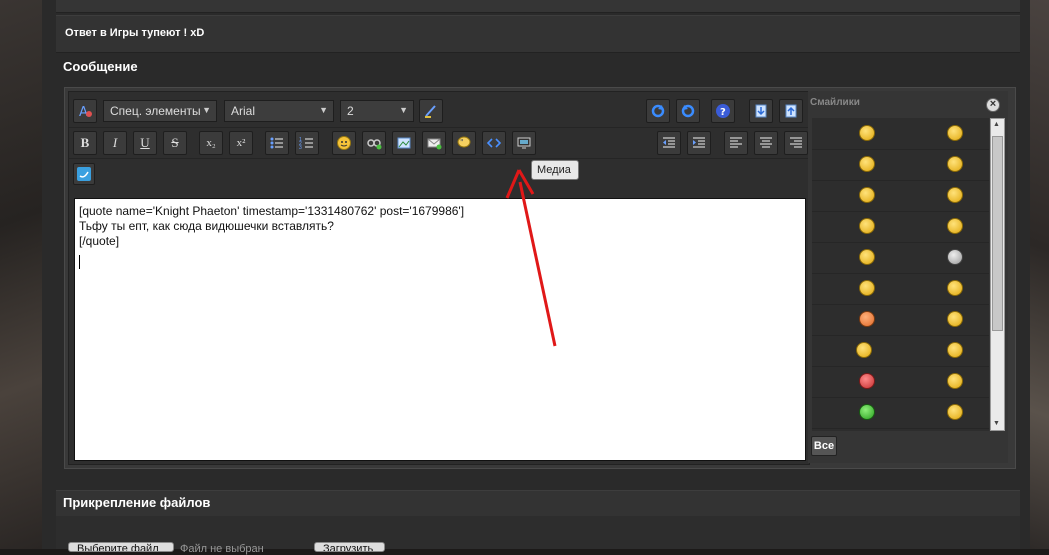  I want to click on bullet-list-icon, so click(277, 143).